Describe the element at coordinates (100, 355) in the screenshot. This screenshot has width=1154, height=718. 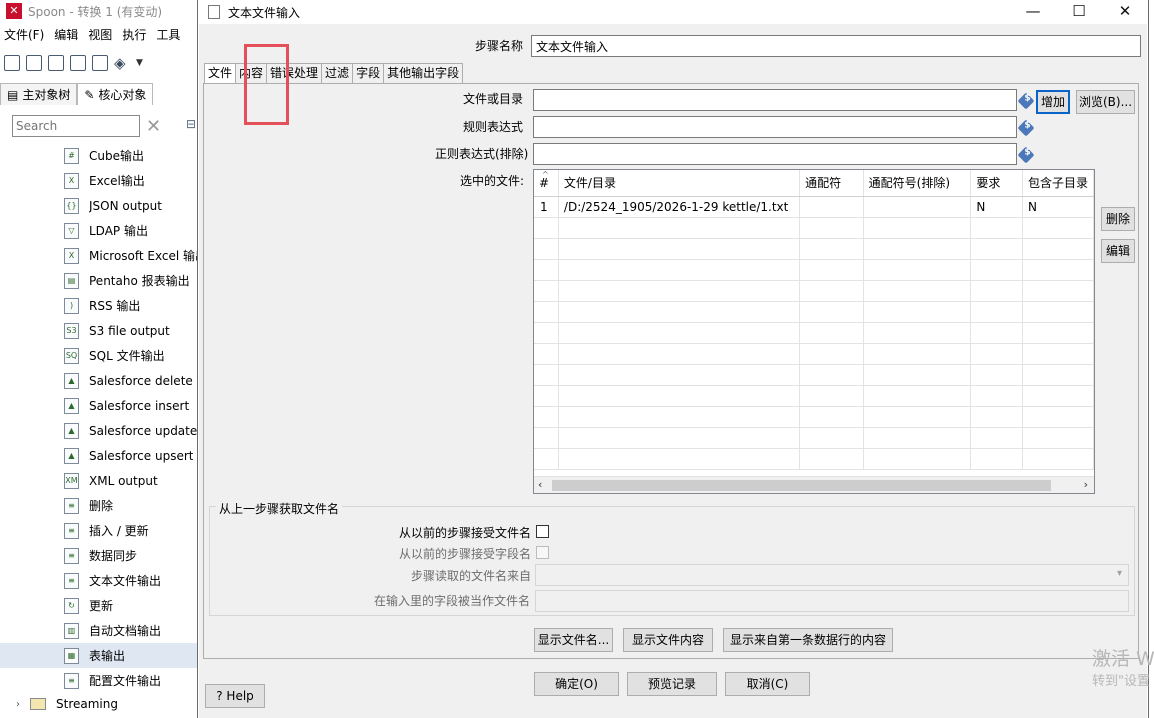
I see `tree-item: SQ SQL 文件输出` at that location.